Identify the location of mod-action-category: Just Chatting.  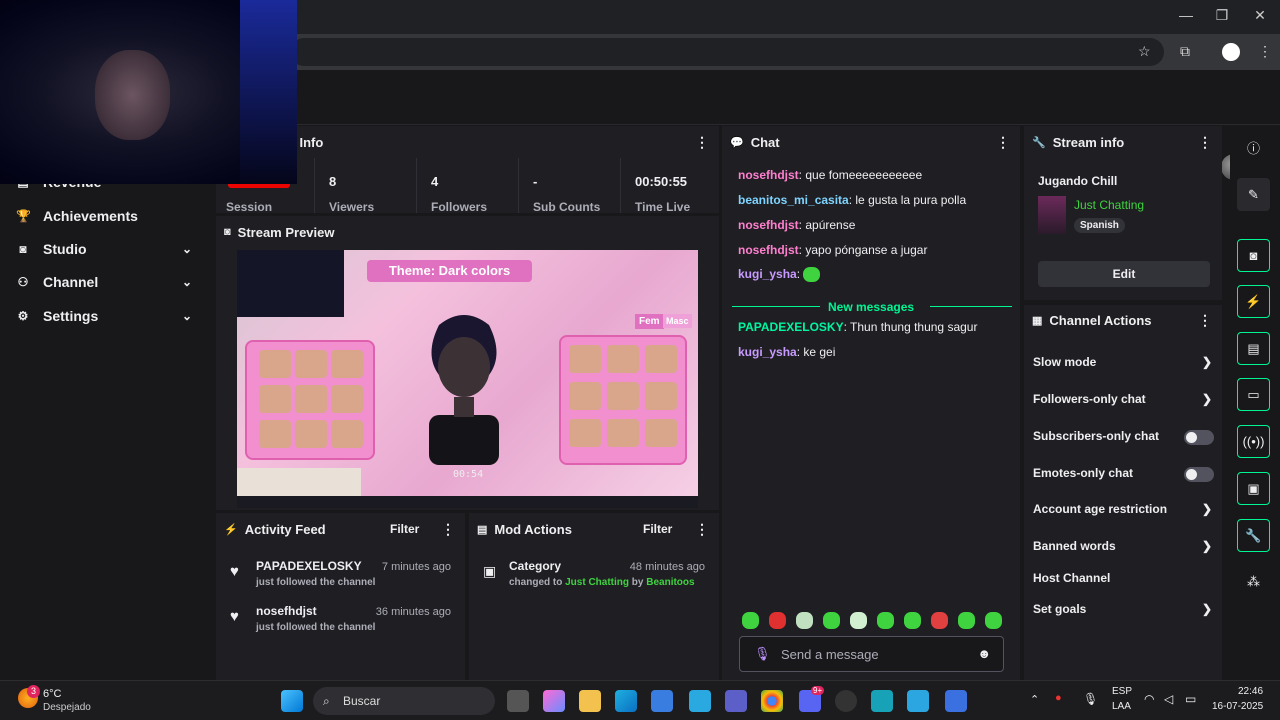
(597, 582).